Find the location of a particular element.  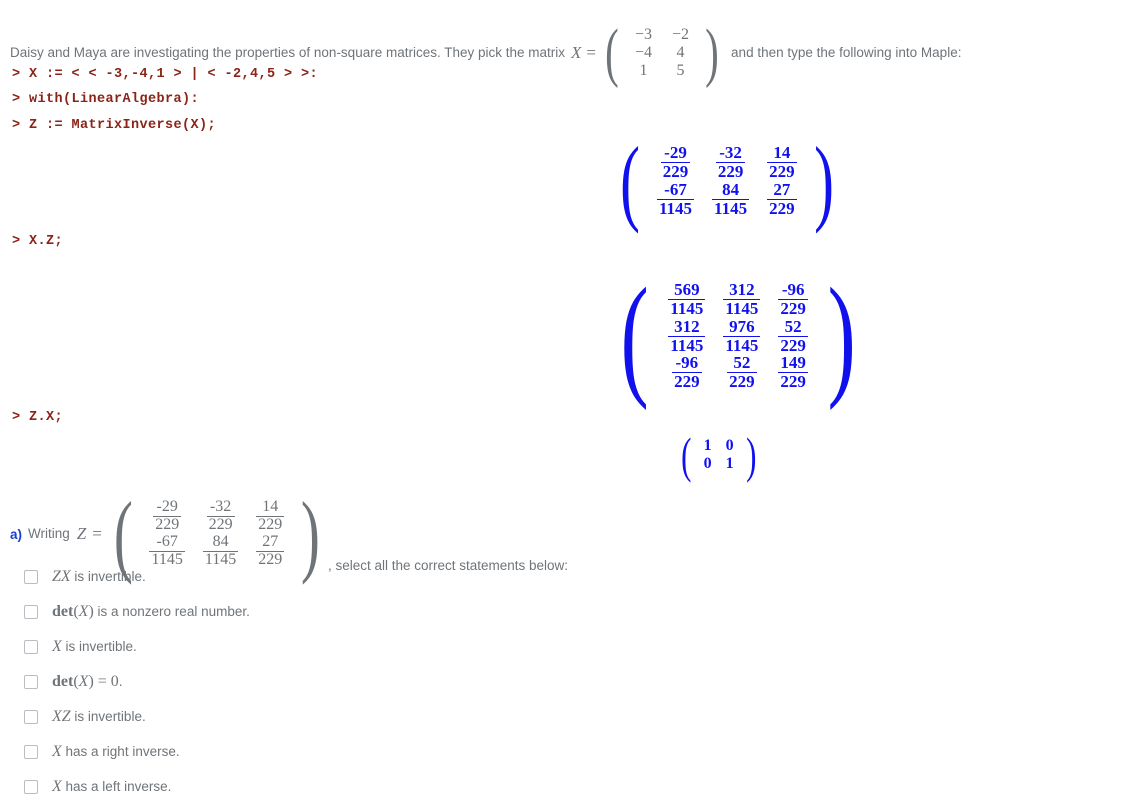

output-matrix-z: (-29 229 -32 229 14 229 -67 1145 84 1145 27 229) is located at coordinates (727, 181).